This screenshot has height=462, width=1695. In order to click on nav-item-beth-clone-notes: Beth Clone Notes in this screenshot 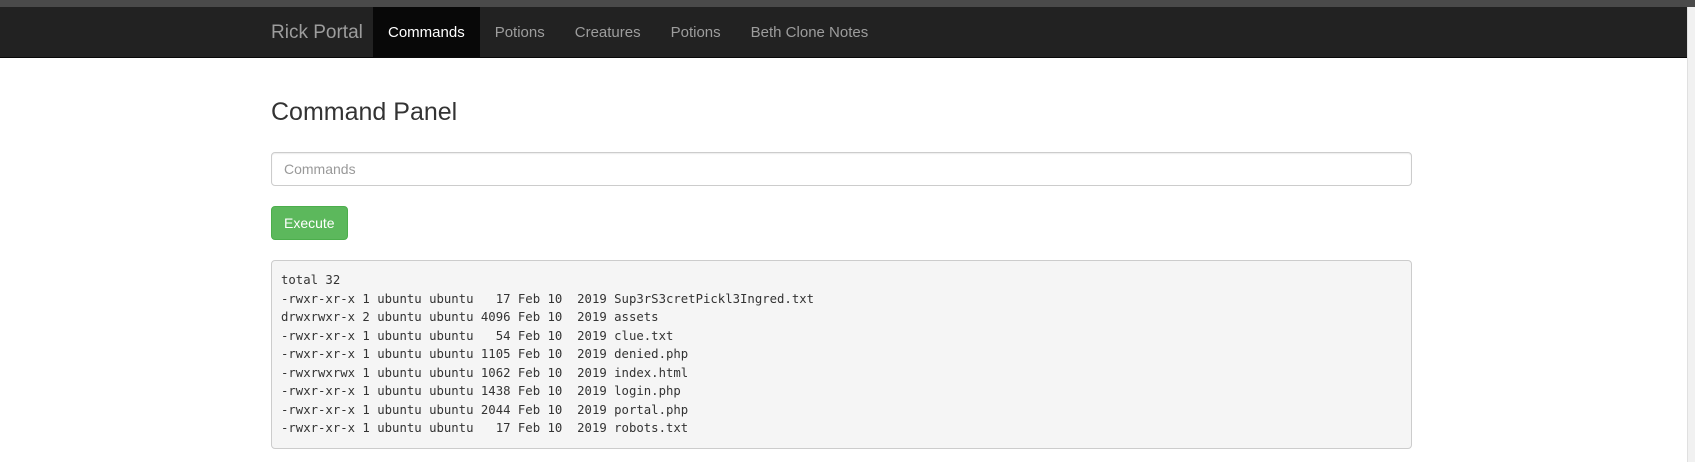, I will do `click(810, 32)`.